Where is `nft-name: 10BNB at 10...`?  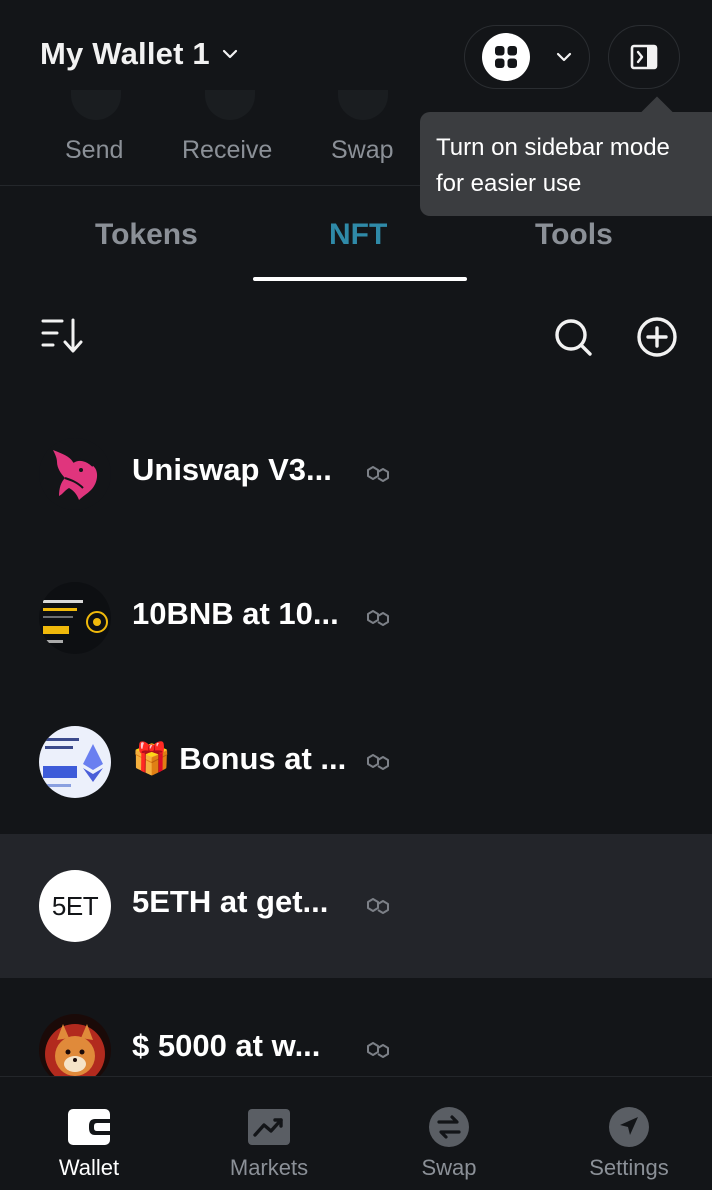 nft-name: 10BNB at 10... is located at coordinates (235, 613).